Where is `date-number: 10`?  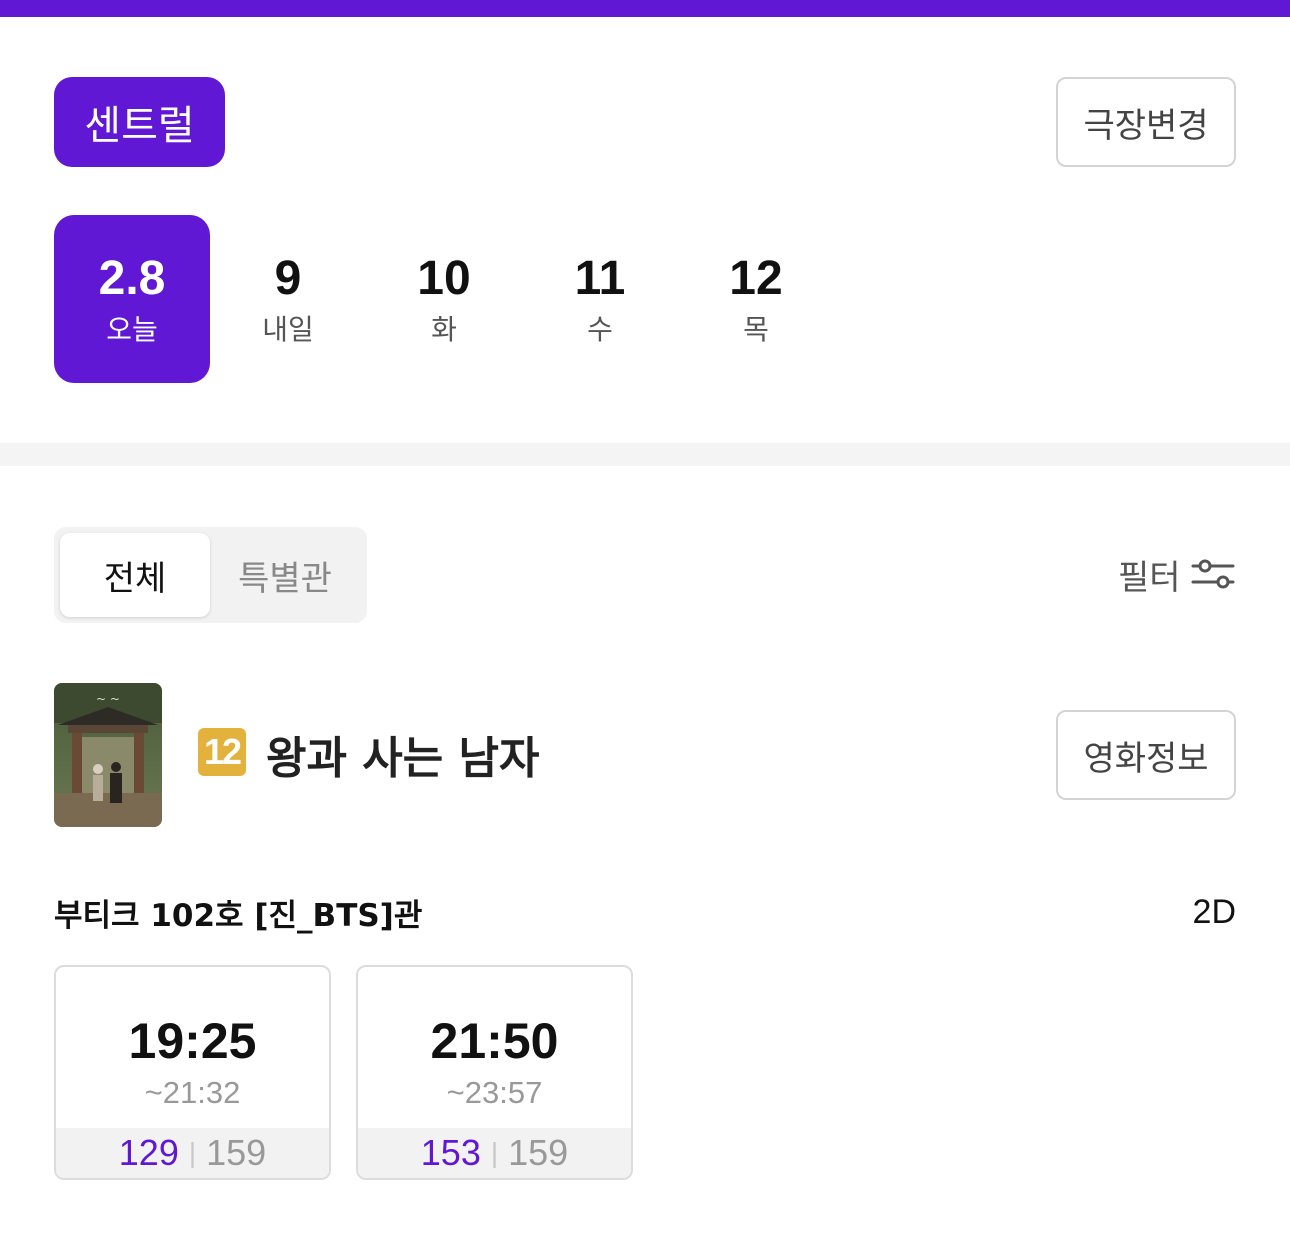
date-number: 10 is located at coordinates (444, 278).